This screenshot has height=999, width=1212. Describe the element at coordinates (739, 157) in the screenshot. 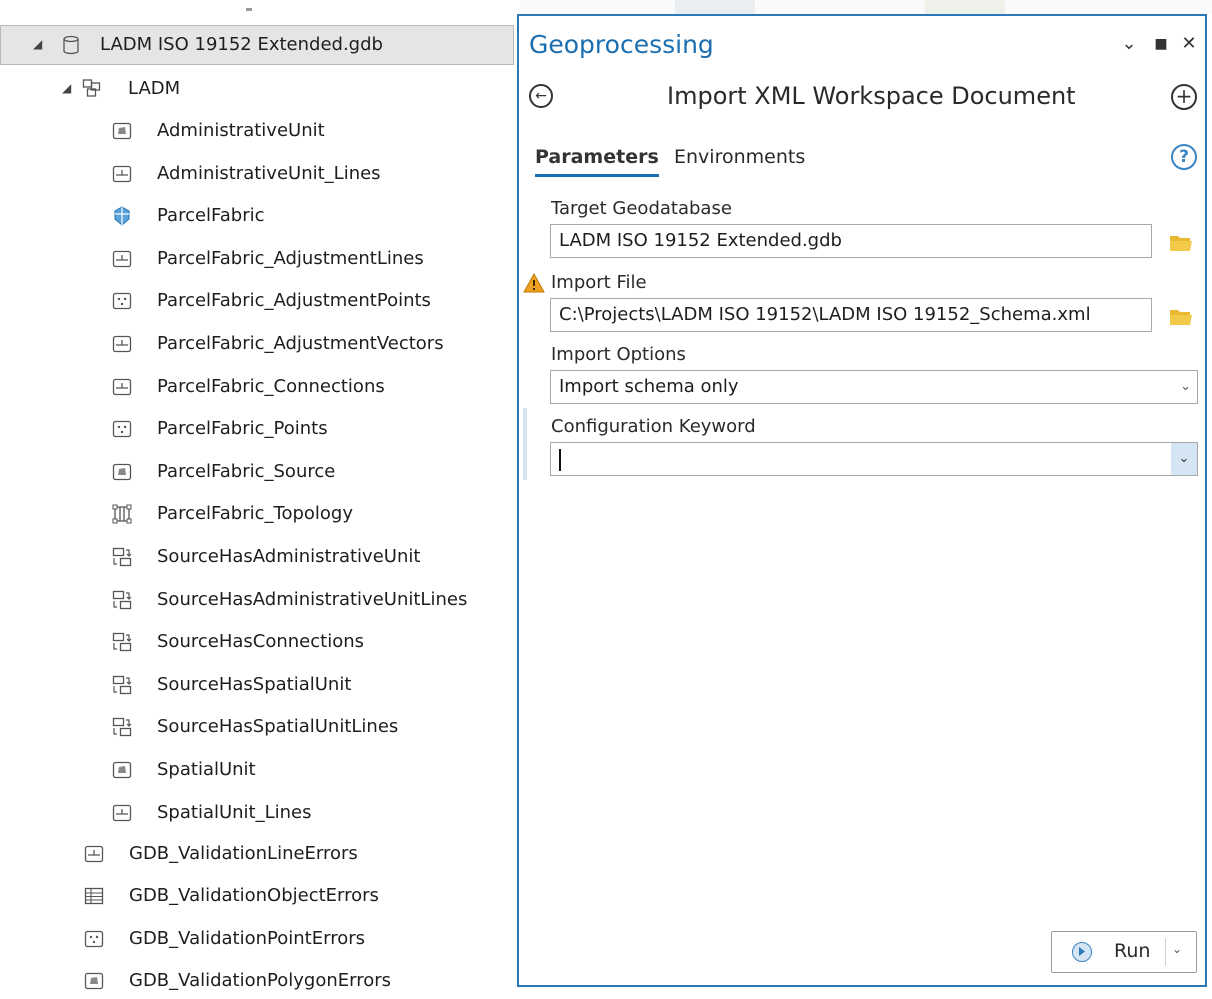

I see `tab-environments: Environments` at that location.